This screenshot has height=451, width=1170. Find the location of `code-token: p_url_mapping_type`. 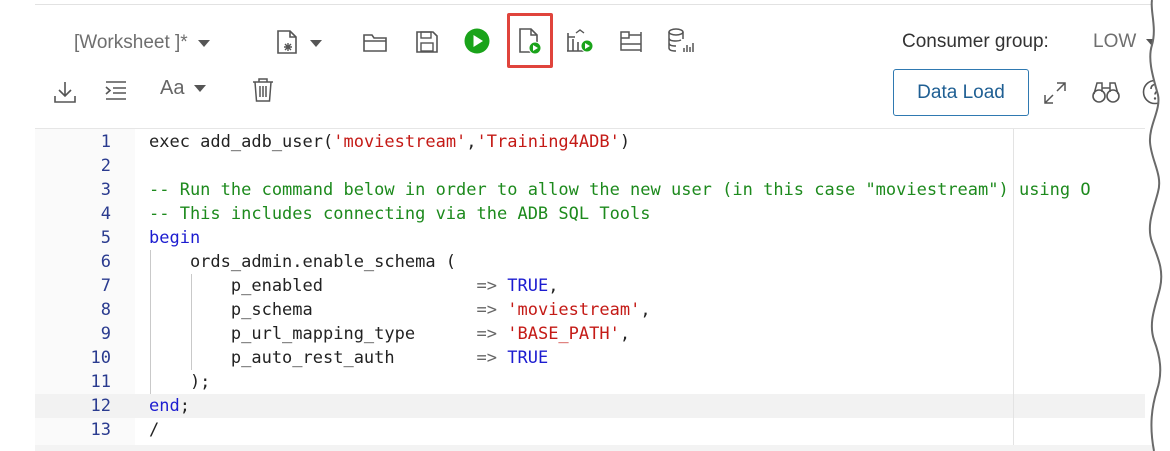

code-token: p_url_mapping_type is located at coordinates (313, 334).